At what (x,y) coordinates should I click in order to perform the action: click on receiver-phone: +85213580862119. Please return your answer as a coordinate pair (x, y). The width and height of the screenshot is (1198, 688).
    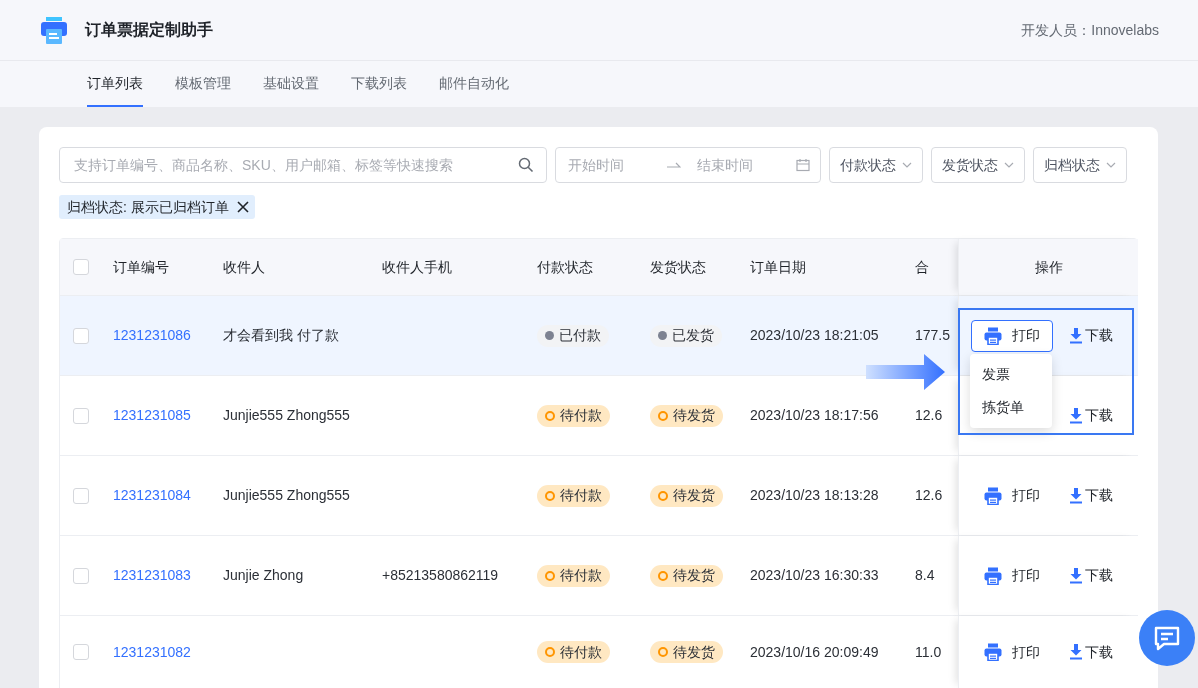
    Looking at the image, I should click on (440, 575).